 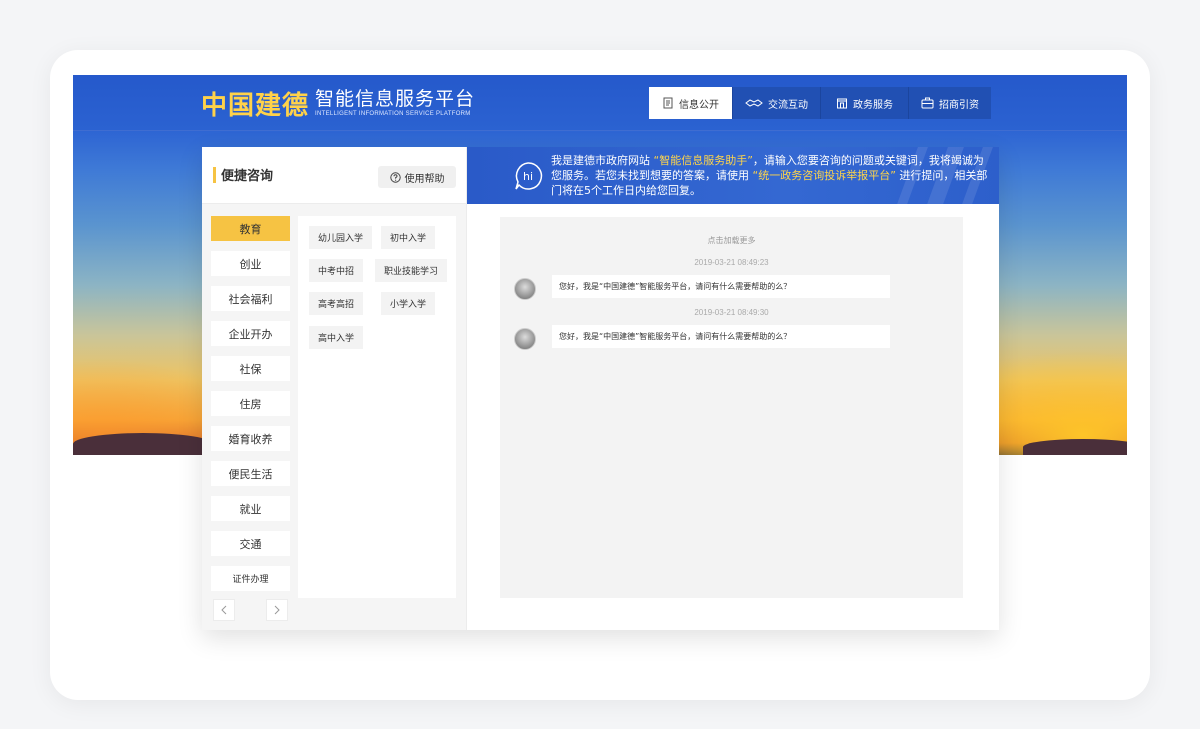 I want to click on nav-interaction: 交流互动, so click(x=777, y=103).